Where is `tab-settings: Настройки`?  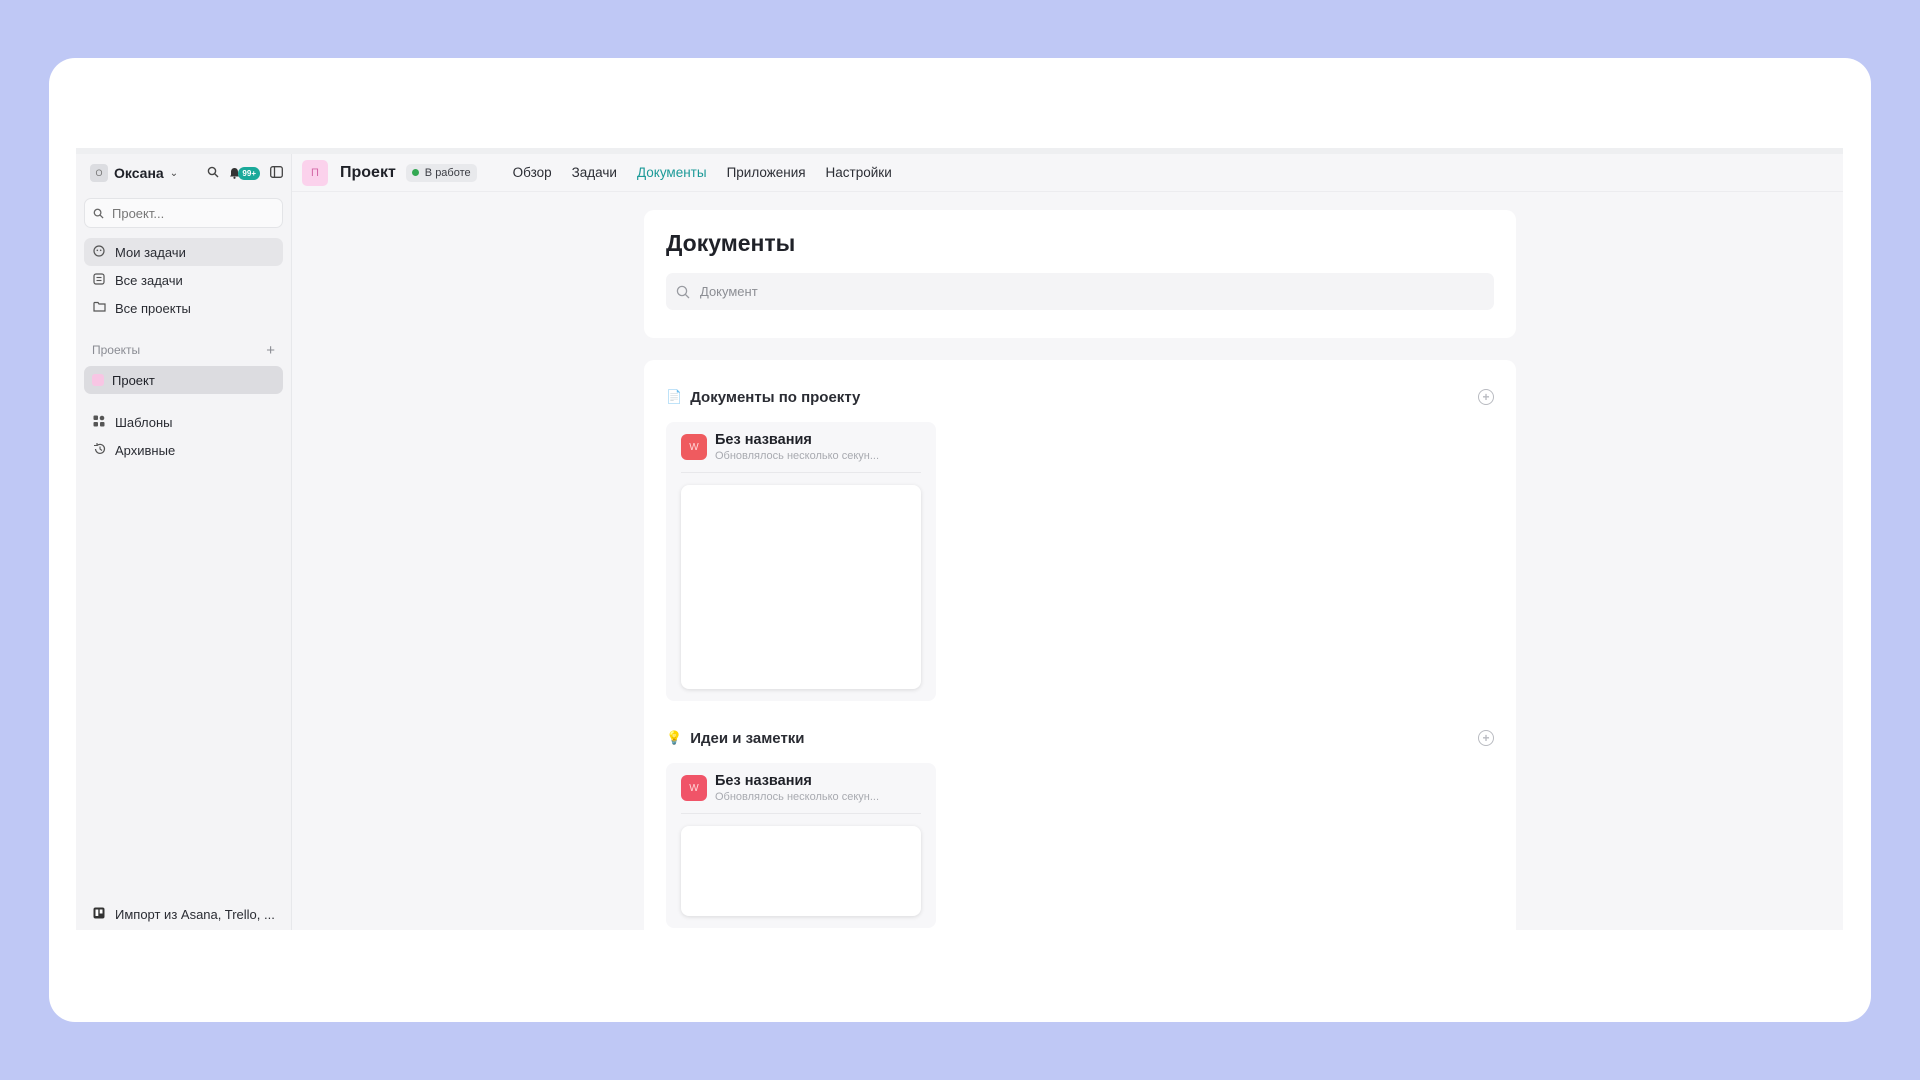 tab-settings: Настройки is located at coordinates (859, 172).